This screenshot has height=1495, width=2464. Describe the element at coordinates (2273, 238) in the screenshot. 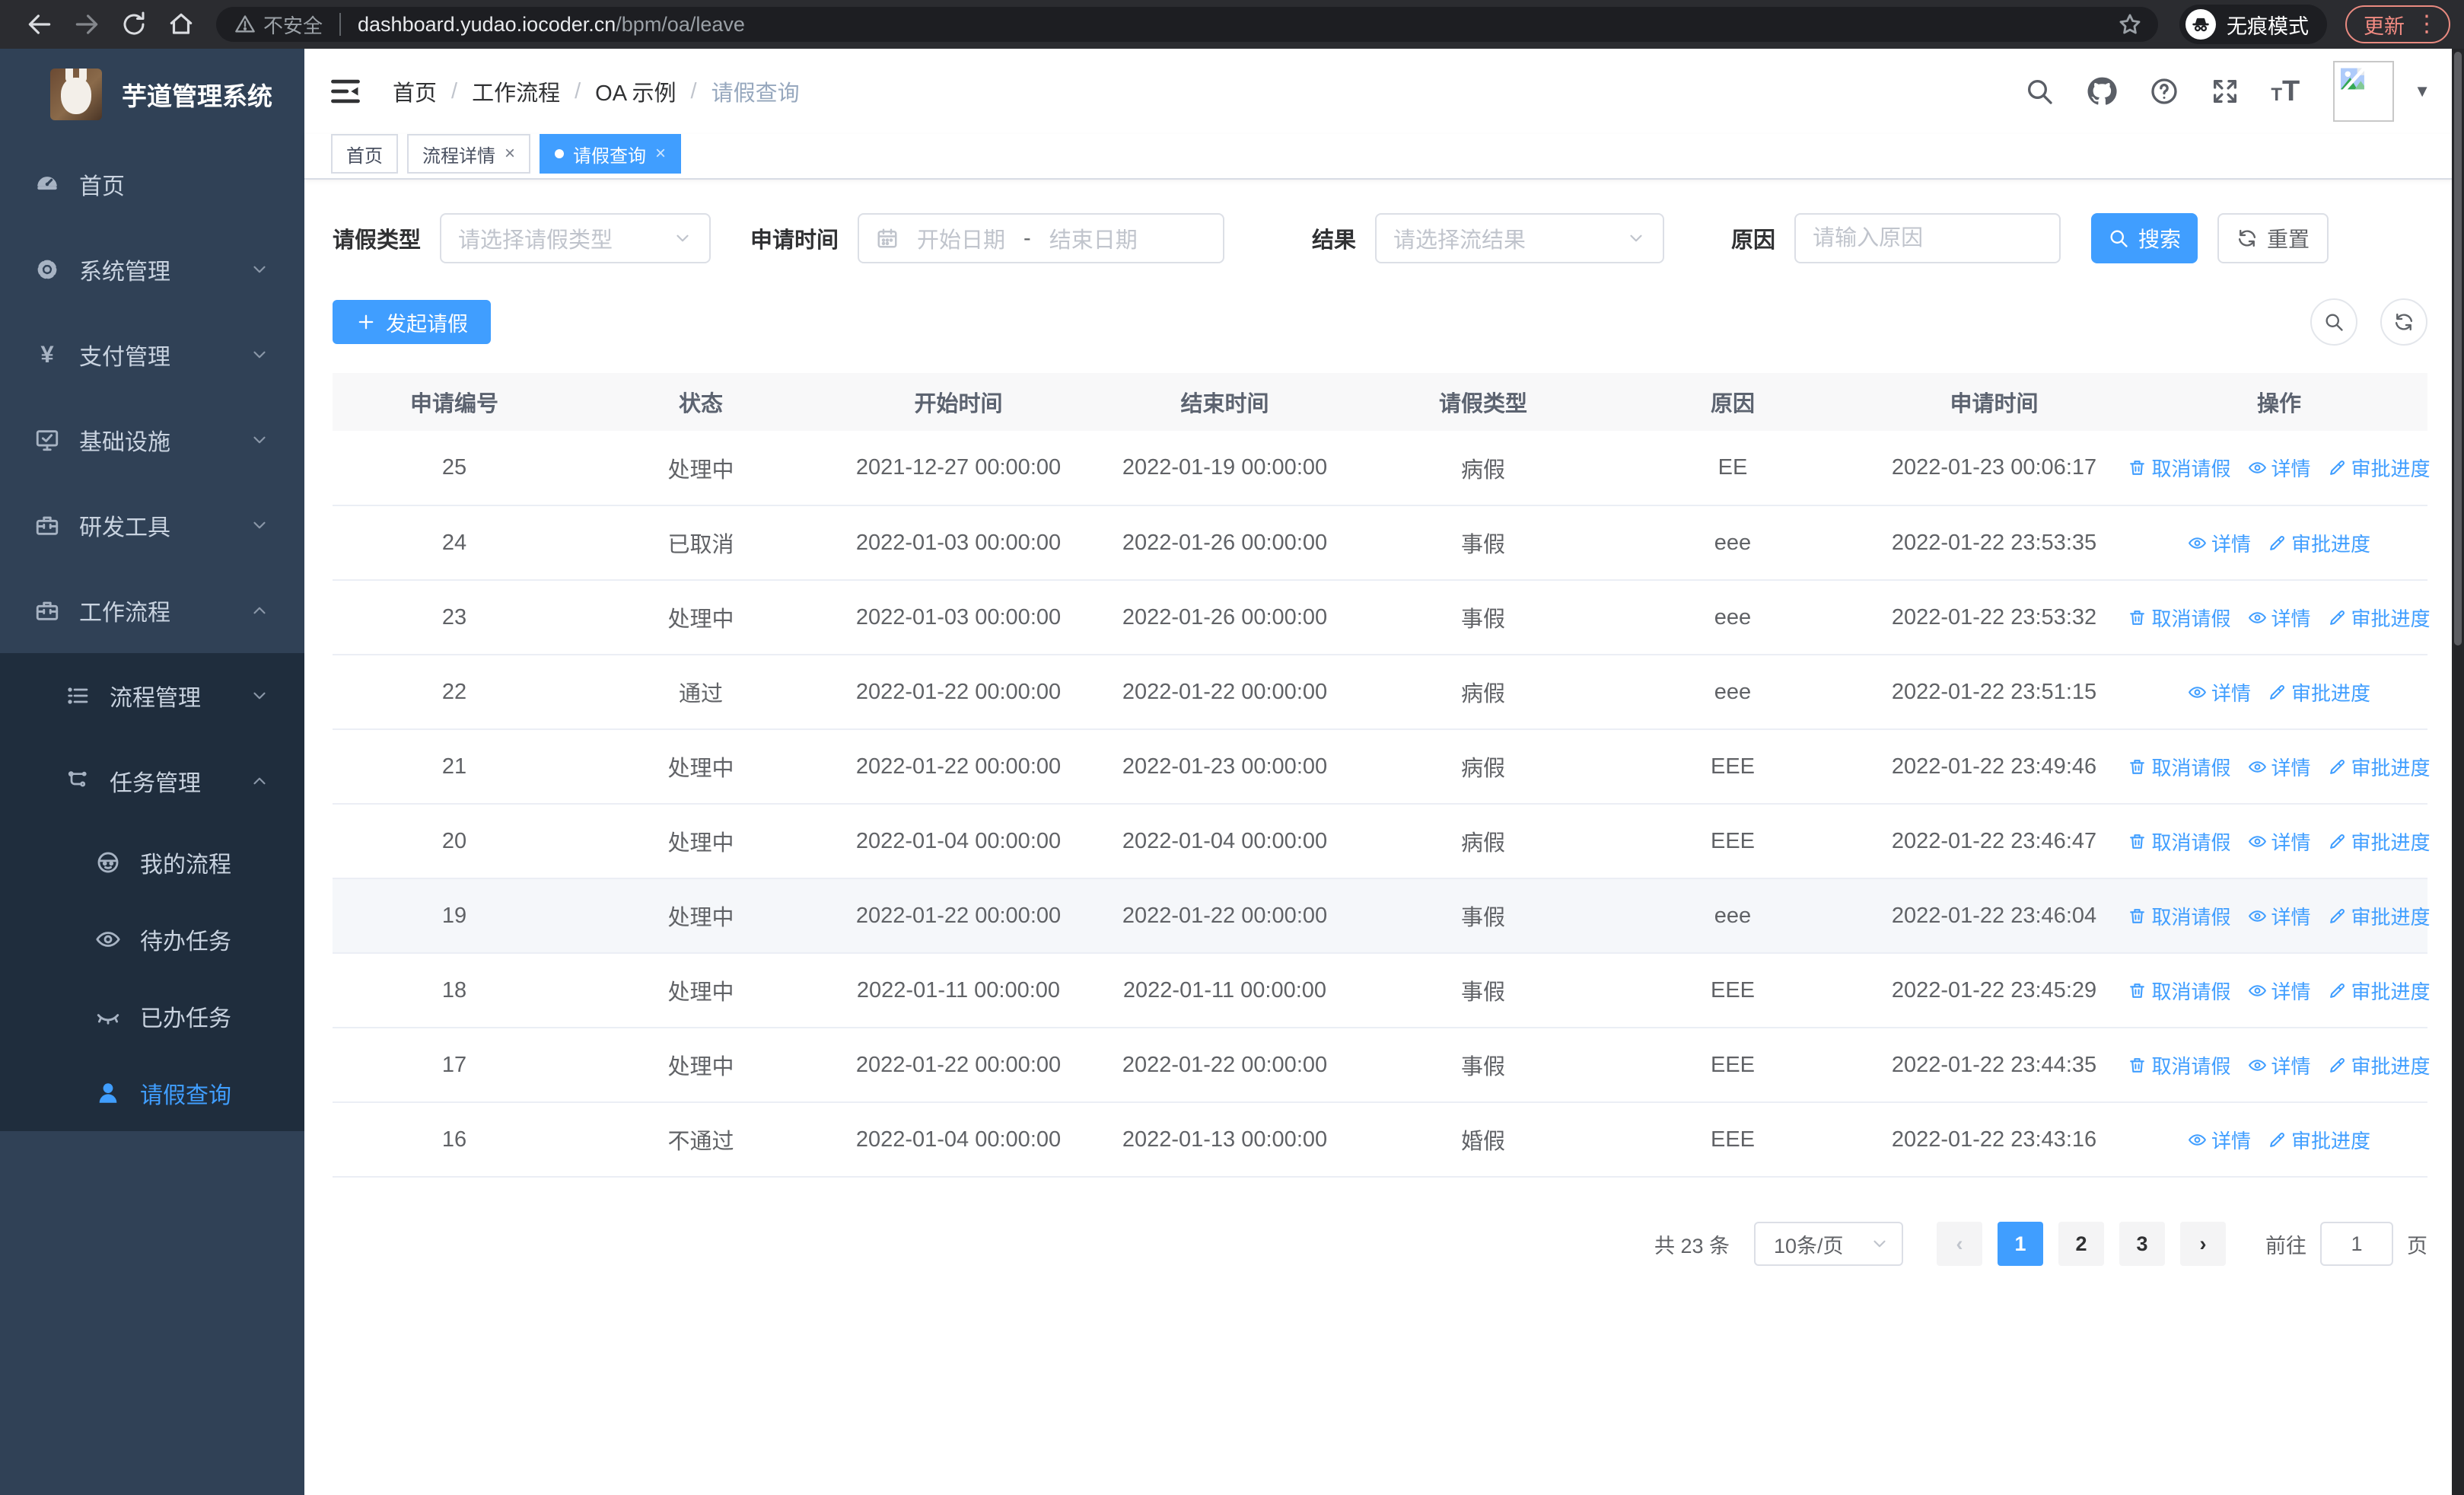

I see `reset-button: 重置` at that location.